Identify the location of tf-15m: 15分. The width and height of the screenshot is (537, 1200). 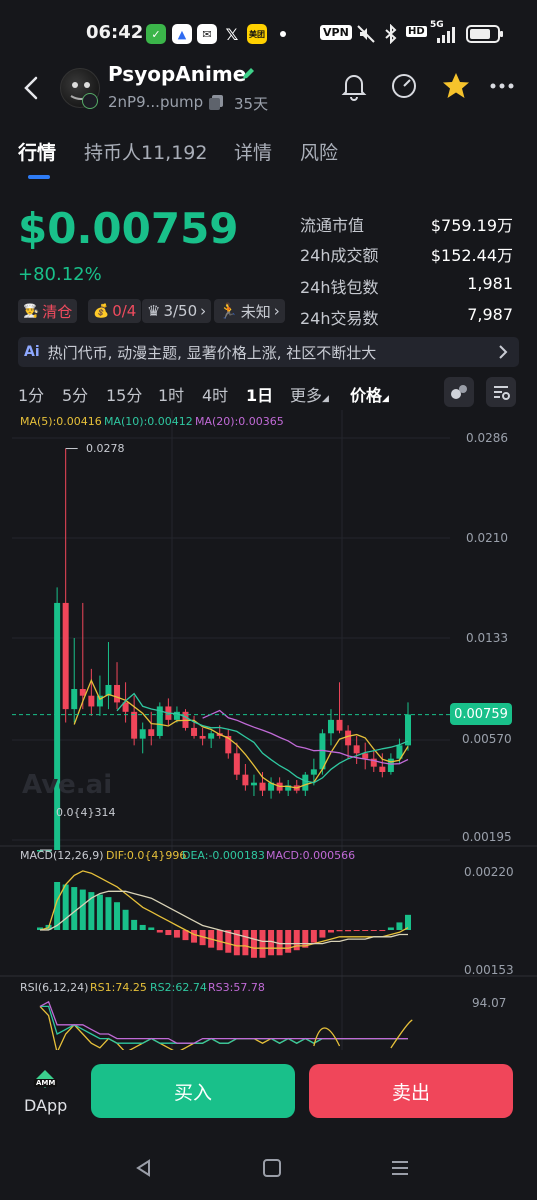
(124, 394).